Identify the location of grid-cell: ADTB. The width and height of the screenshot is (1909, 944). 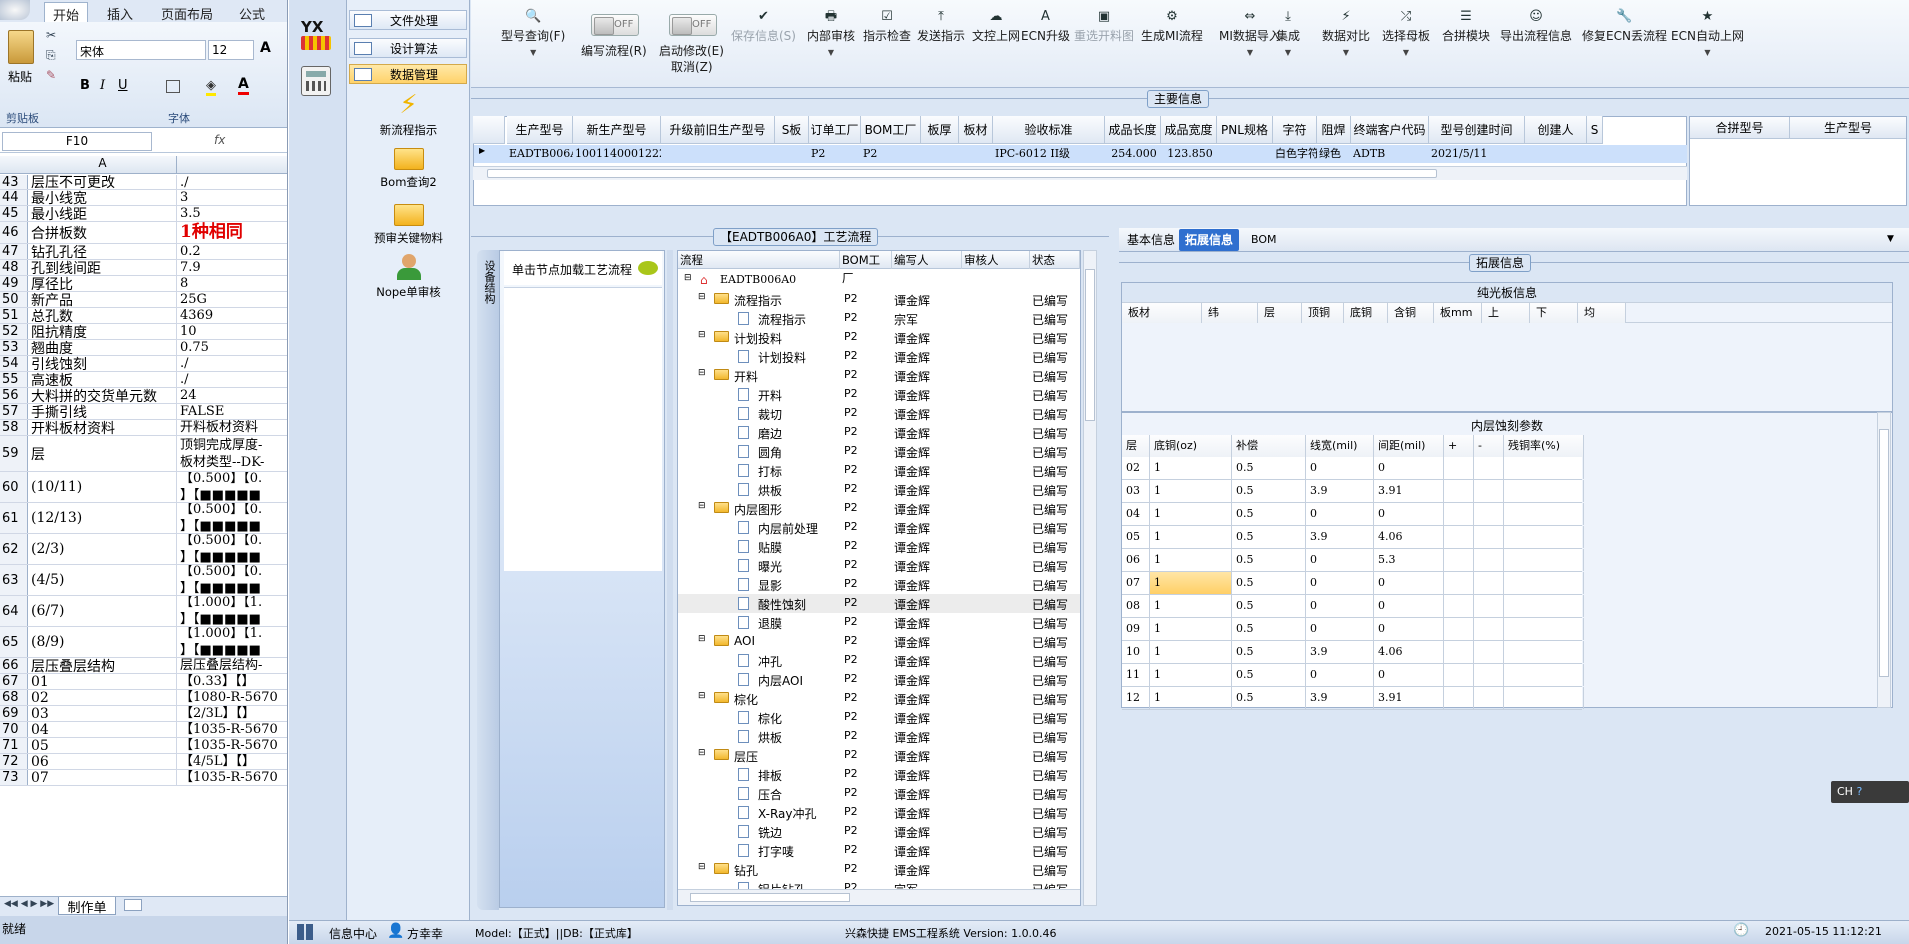
(1391, 154).